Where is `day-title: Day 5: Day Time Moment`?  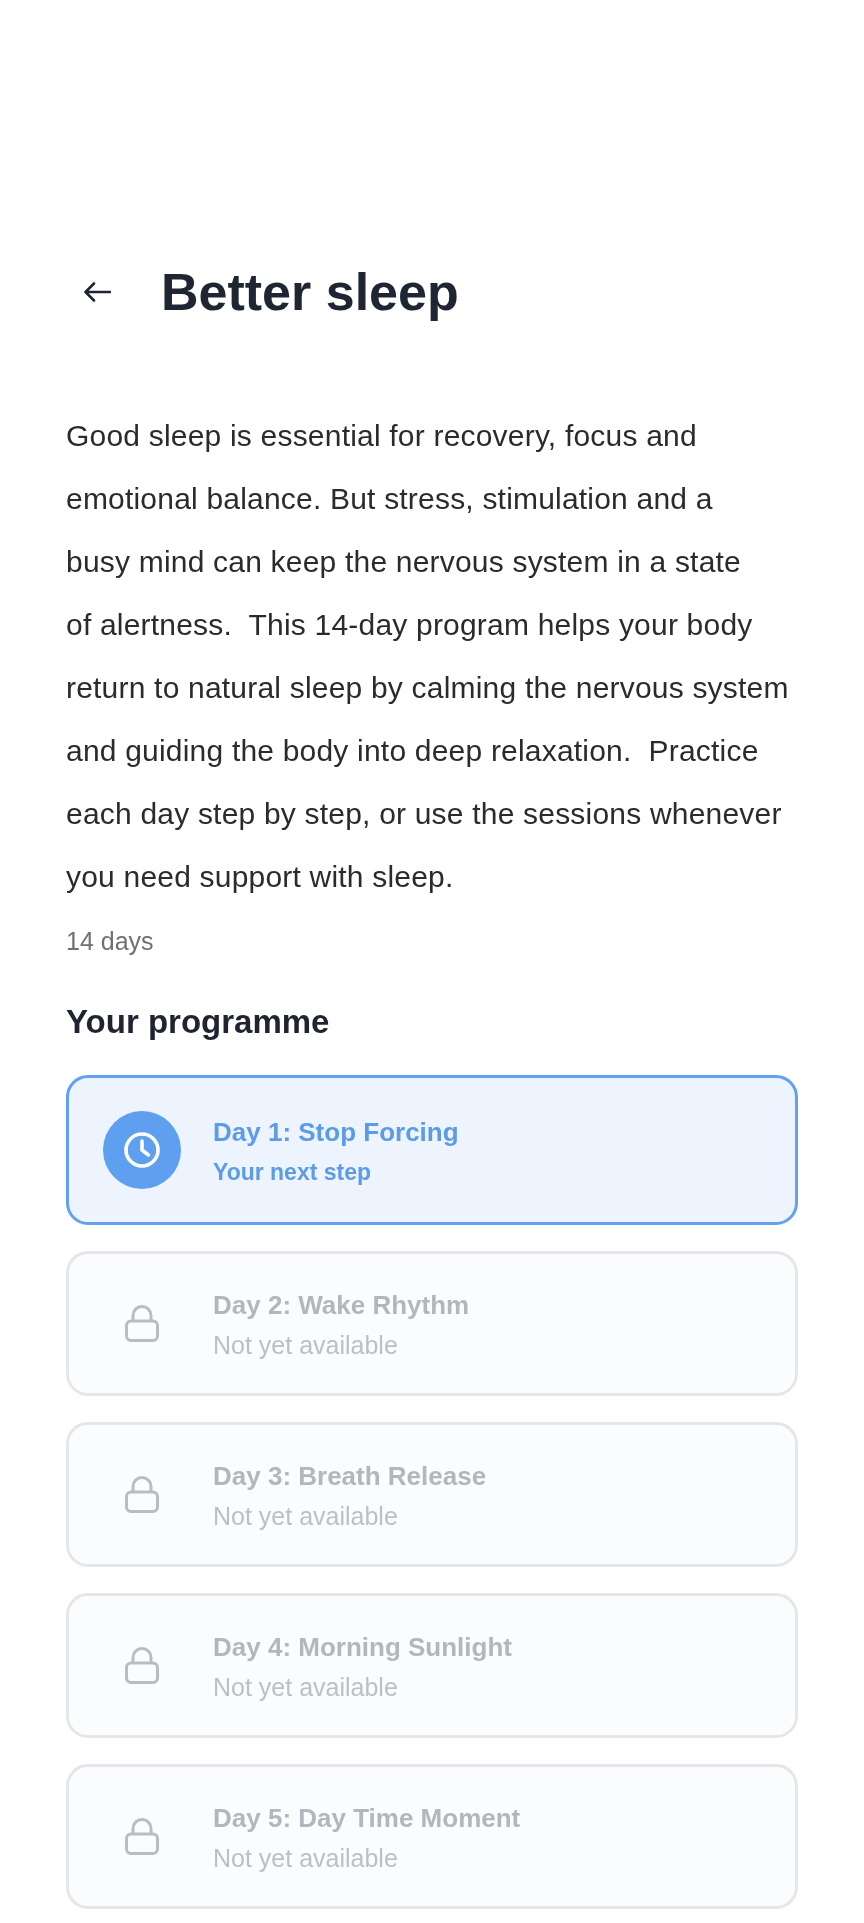
day-title: Day 5: Day Time Moment is located at coordinates (367, 1818).